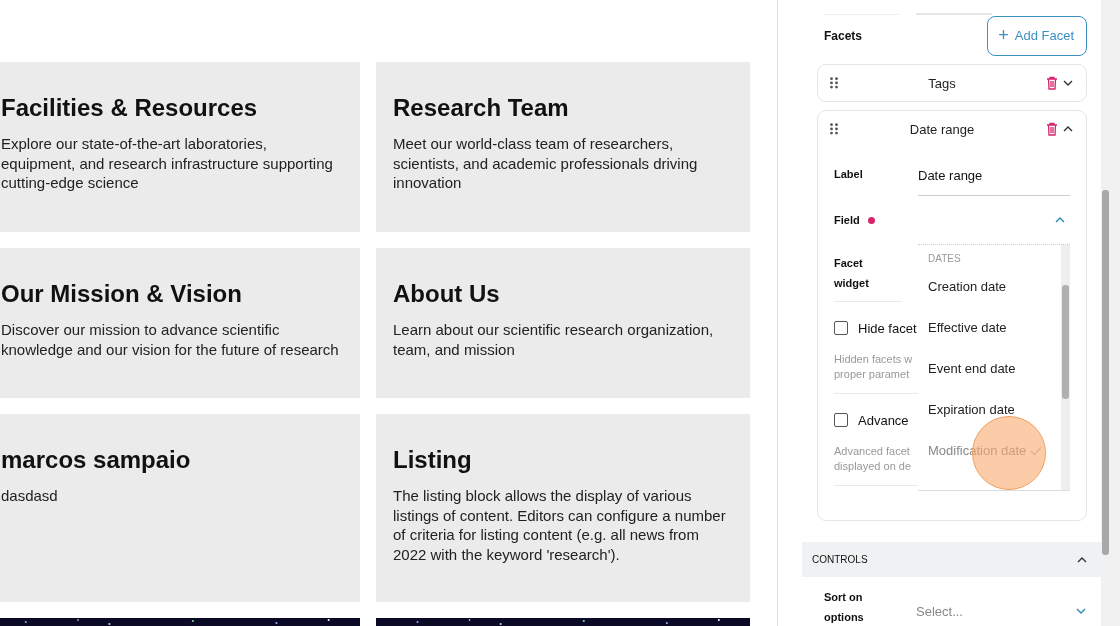 This screenshot has width=1120, height=626. Describe the element at coordinates (563, 460) in the screenshot. I see `card-title: Listing` at that location.